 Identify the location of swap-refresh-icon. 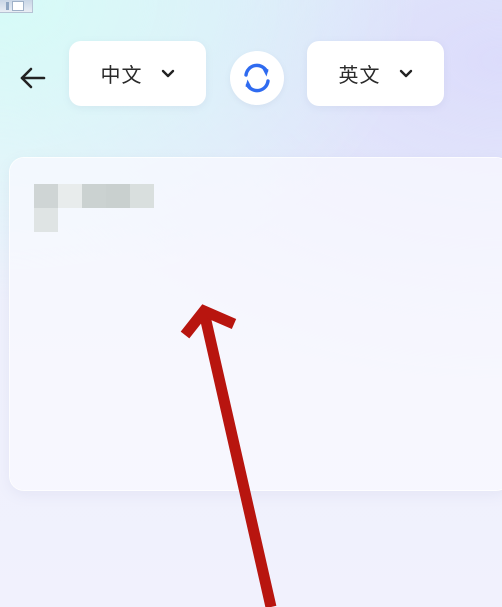
(257, 78).